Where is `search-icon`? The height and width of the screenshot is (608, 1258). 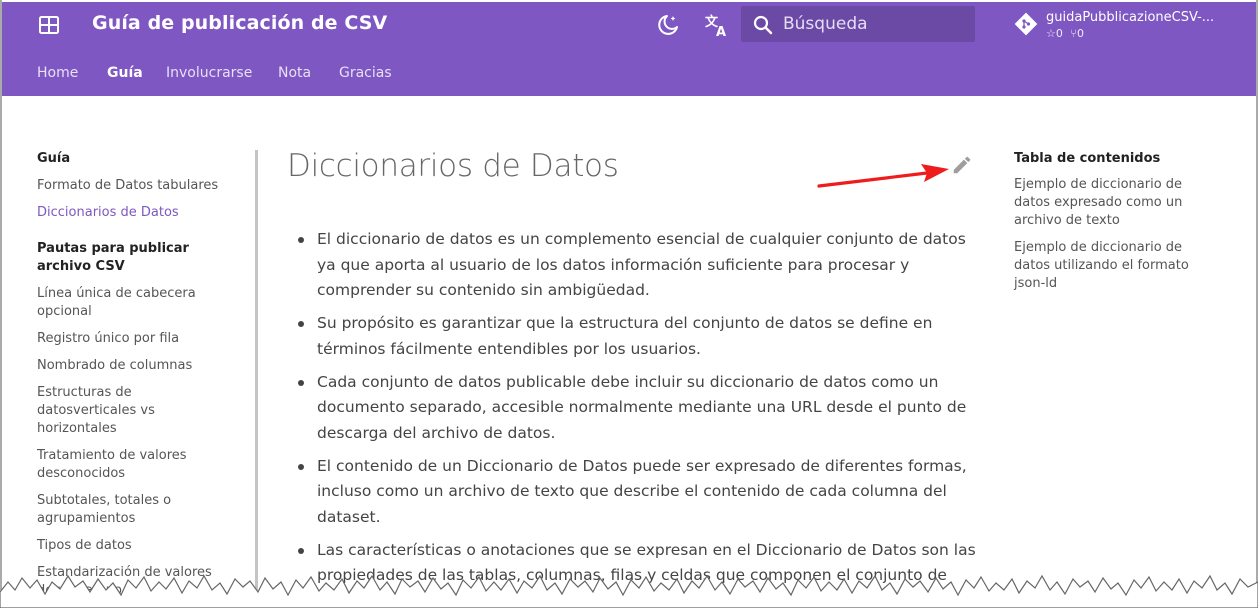 search-icon is located at coordinates (763, 27).